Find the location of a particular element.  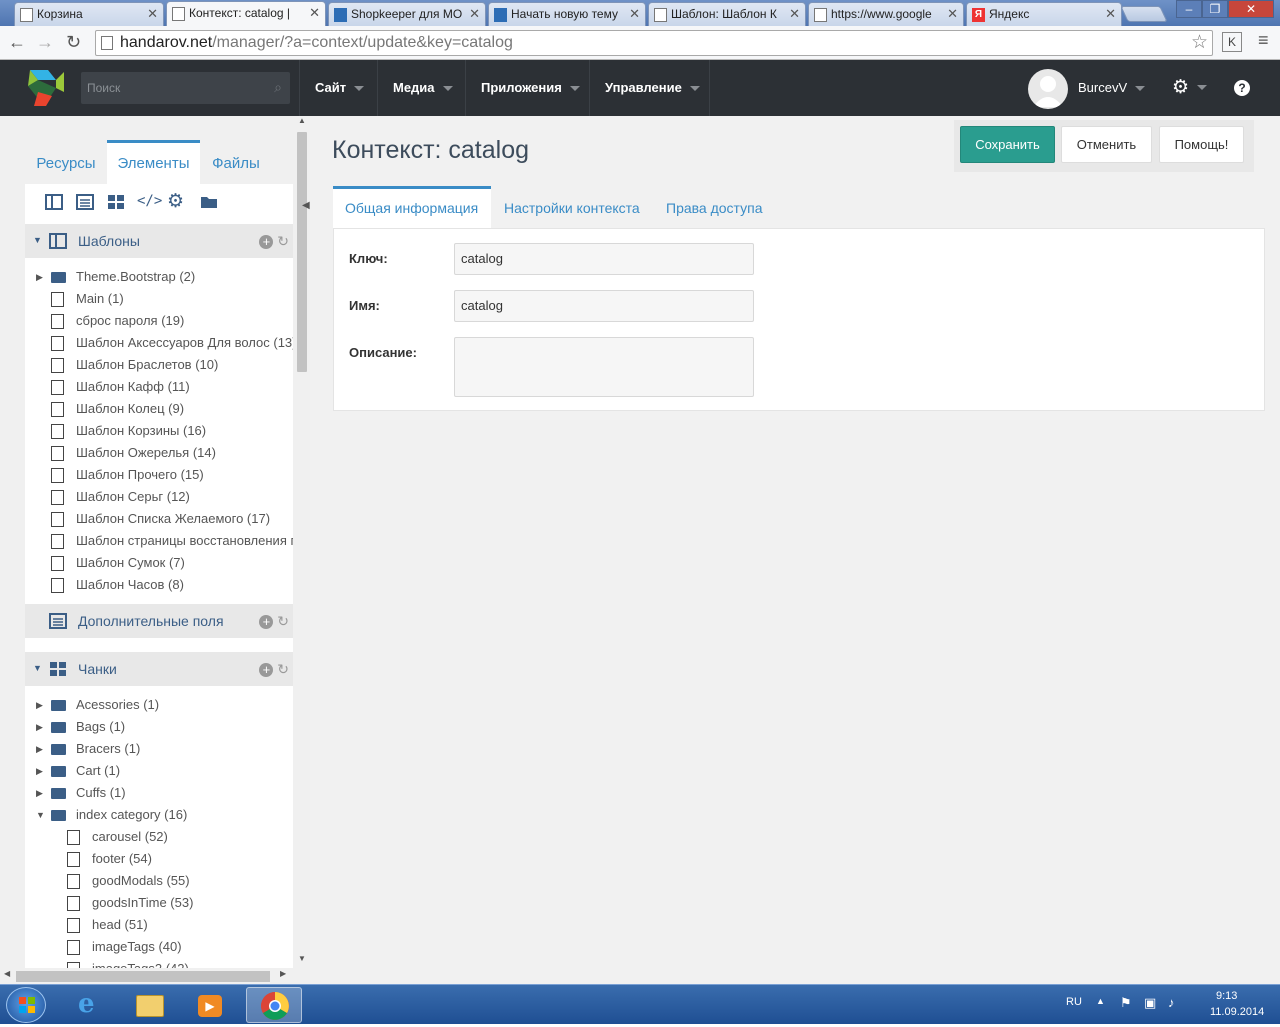

browser-tab: https://www.google ✕ is located at coordinates (886, 14).